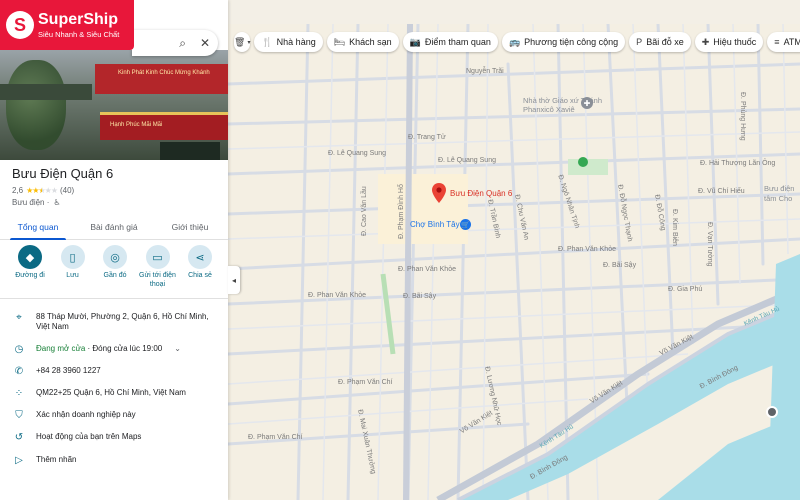 The width and height of the screenshot is (800, 500). I want to click on label-icon: ▷, so click(19, 460).